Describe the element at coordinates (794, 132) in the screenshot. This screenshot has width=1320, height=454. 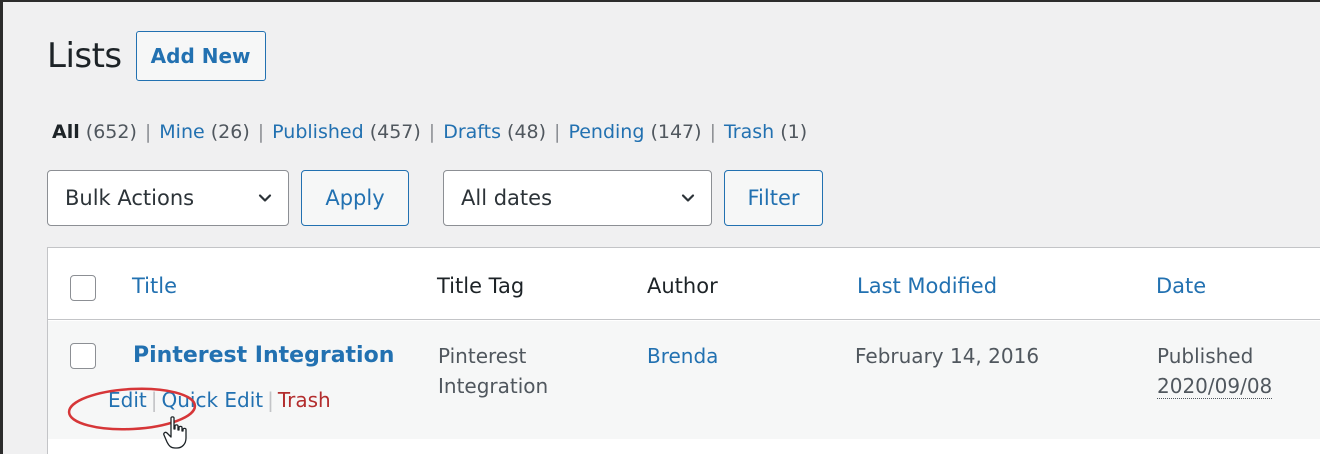
I see `view-trash-count: (1)` at that location.